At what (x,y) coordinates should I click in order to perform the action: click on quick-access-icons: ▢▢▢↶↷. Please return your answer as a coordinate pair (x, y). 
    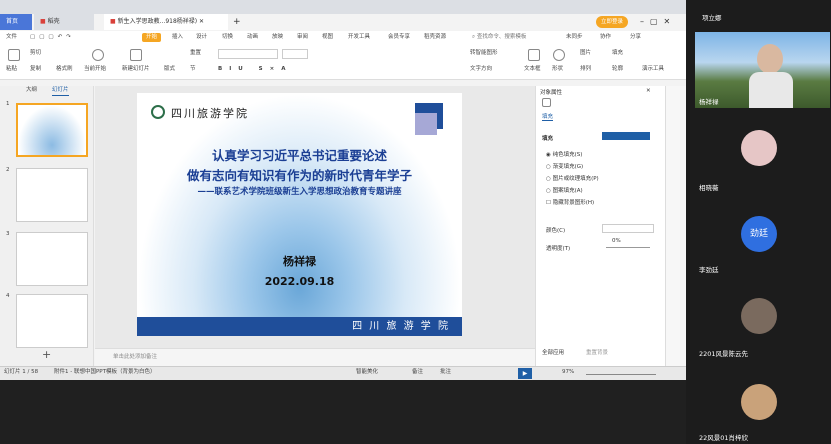
    Looking at the image, I should click on (52, 37).